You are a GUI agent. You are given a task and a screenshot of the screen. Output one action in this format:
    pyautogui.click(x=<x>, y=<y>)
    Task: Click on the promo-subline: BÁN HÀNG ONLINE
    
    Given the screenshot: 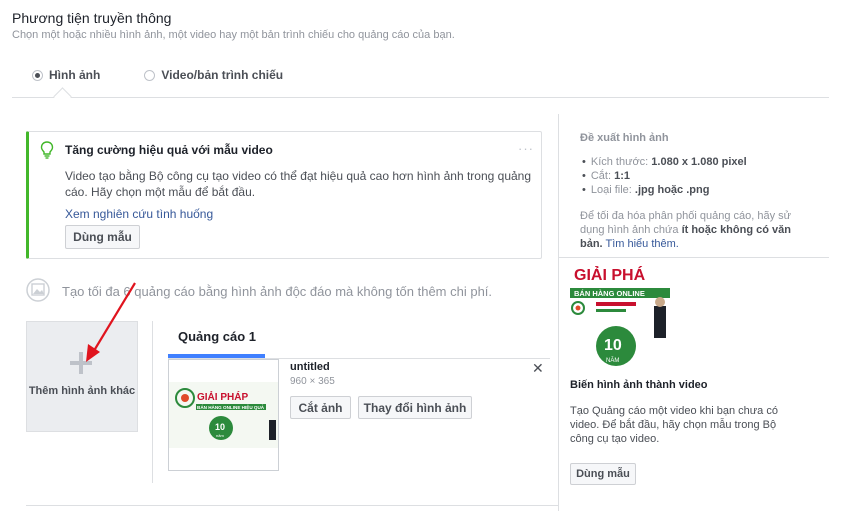 What is the action you would take?
    pyautogui.click(x=609, y=293)
    